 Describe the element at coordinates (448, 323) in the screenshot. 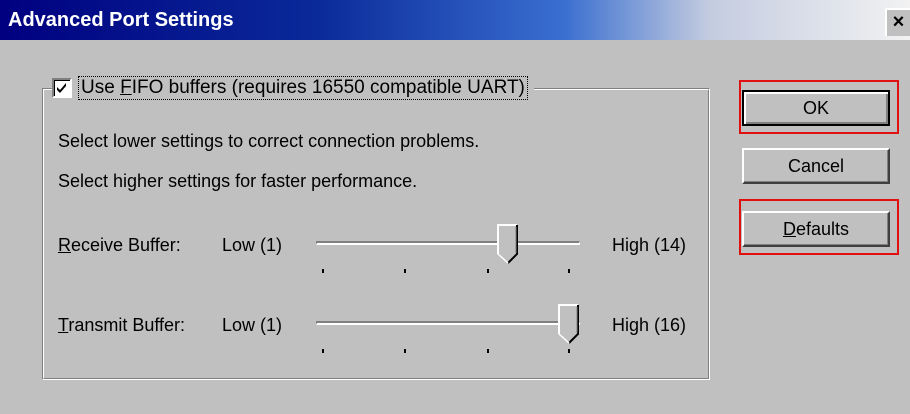

I see `transmit-slider-track` at that location.